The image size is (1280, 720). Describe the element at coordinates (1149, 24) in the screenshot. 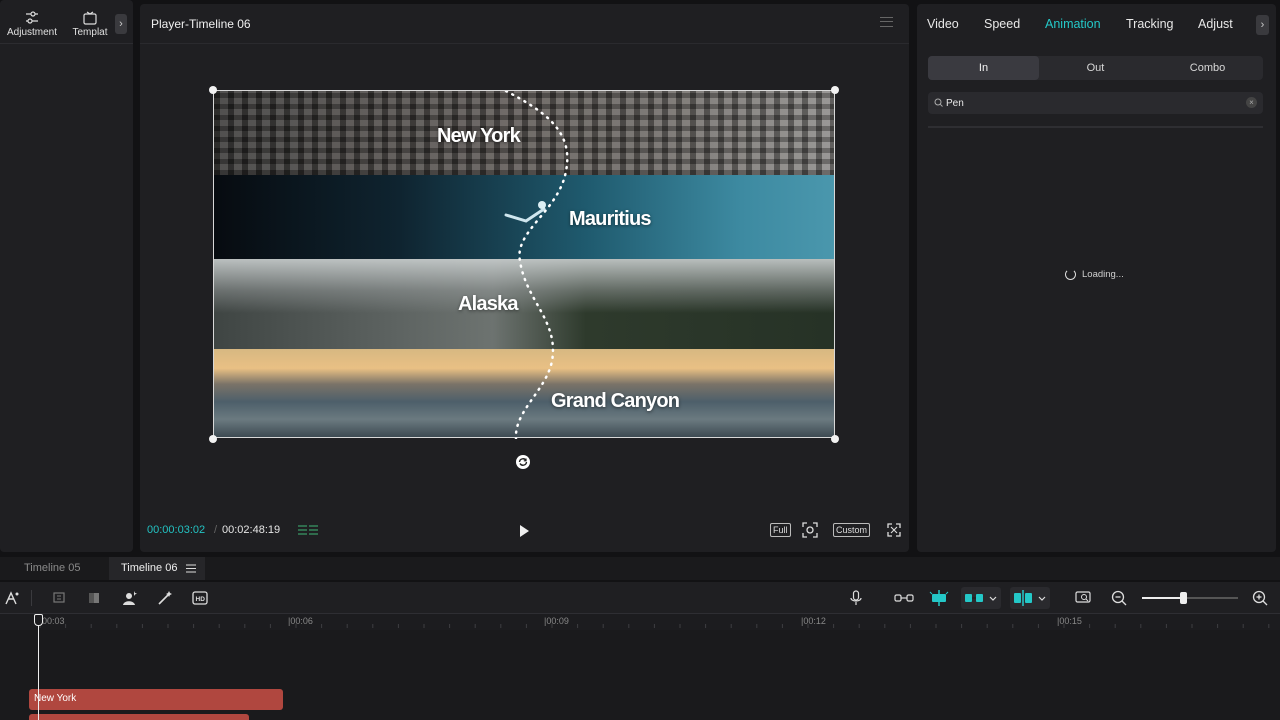

I see `tab-tracking: Tracking` at that location.